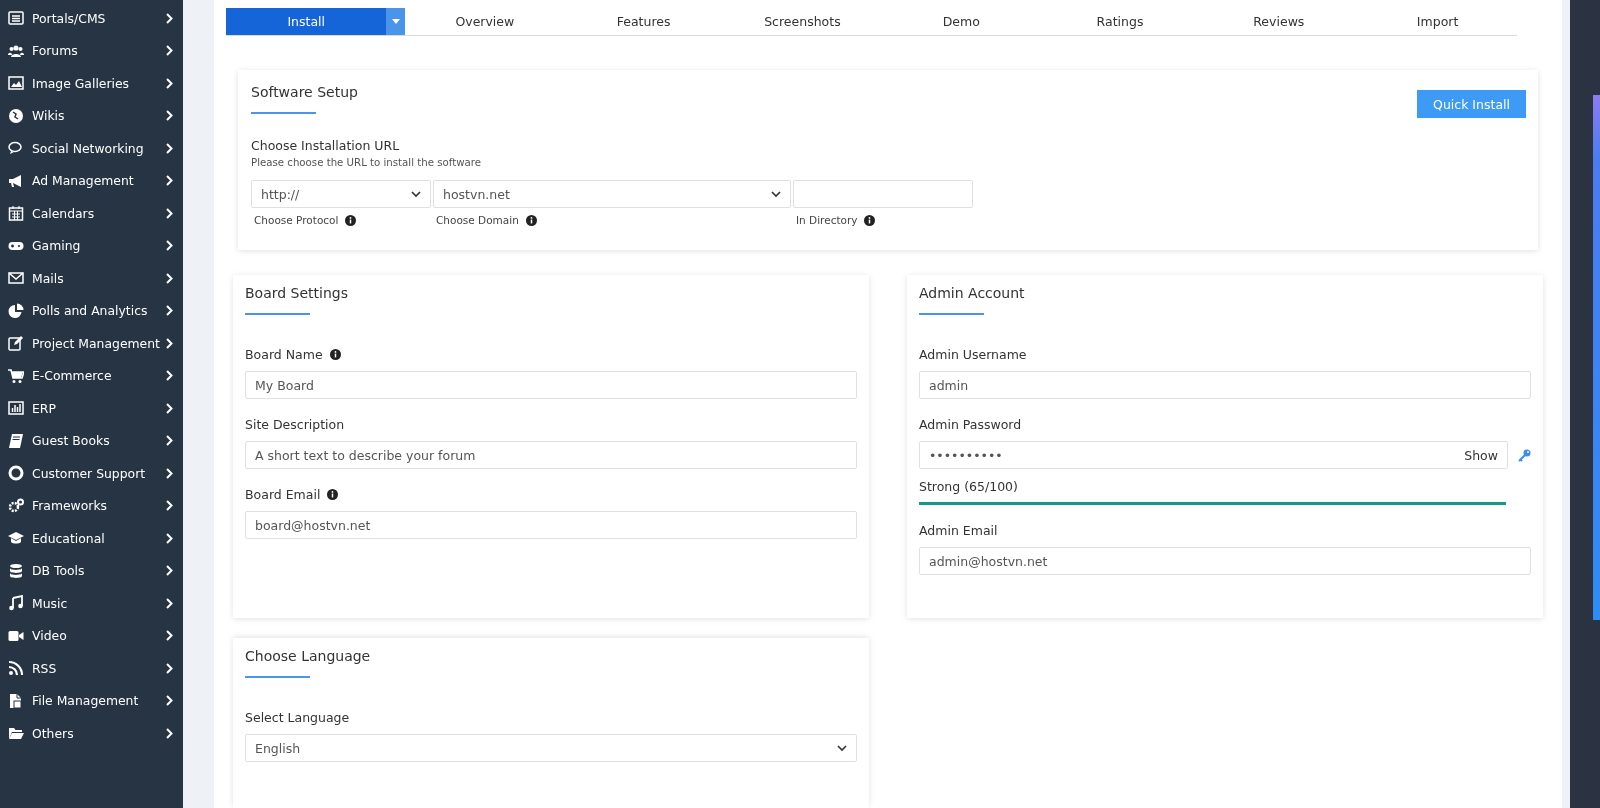 The image size is (1600, 808). What do you see at coordinates (91, 440) in the screenshot?
I see `sidebar-item: Guest Books` at bounding box center [91, 440].